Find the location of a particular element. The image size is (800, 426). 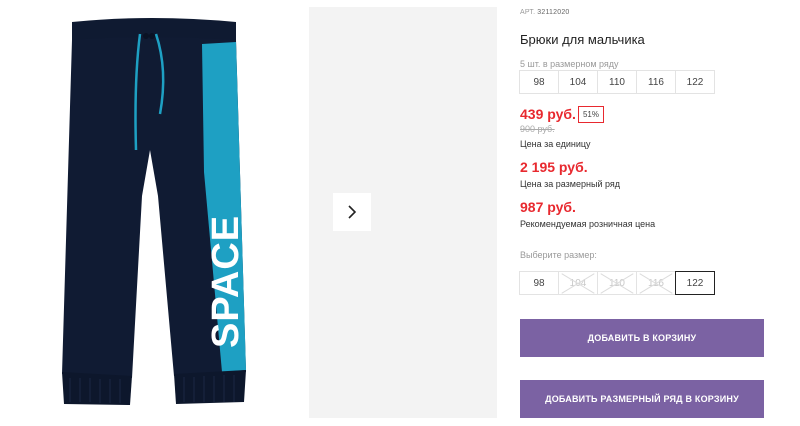

retail-price: 987 руб. is located at coordinates (548, 207).